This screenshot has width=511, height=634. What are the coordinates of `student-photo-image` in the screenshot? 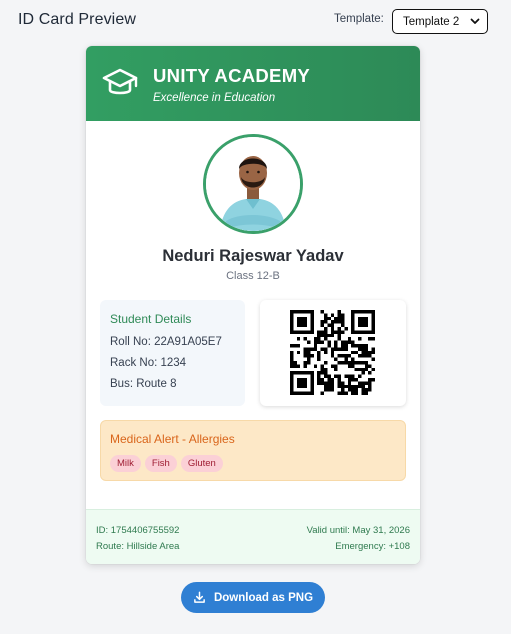 It's located at (253, 184).